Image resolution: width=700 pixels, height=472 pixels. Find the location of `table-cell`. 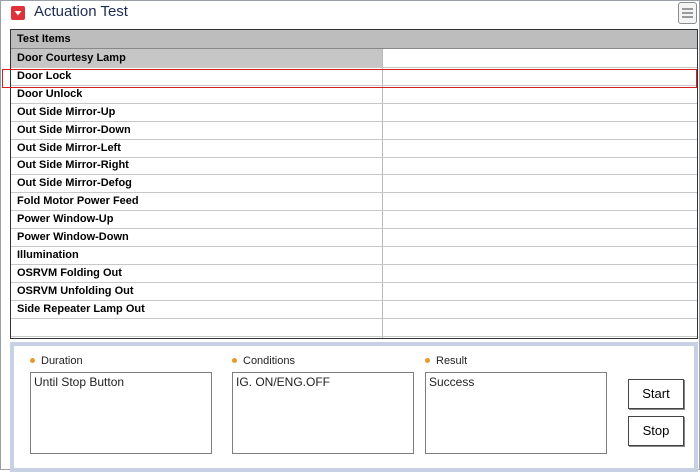

table-cell is located at coordinates (196, 327).